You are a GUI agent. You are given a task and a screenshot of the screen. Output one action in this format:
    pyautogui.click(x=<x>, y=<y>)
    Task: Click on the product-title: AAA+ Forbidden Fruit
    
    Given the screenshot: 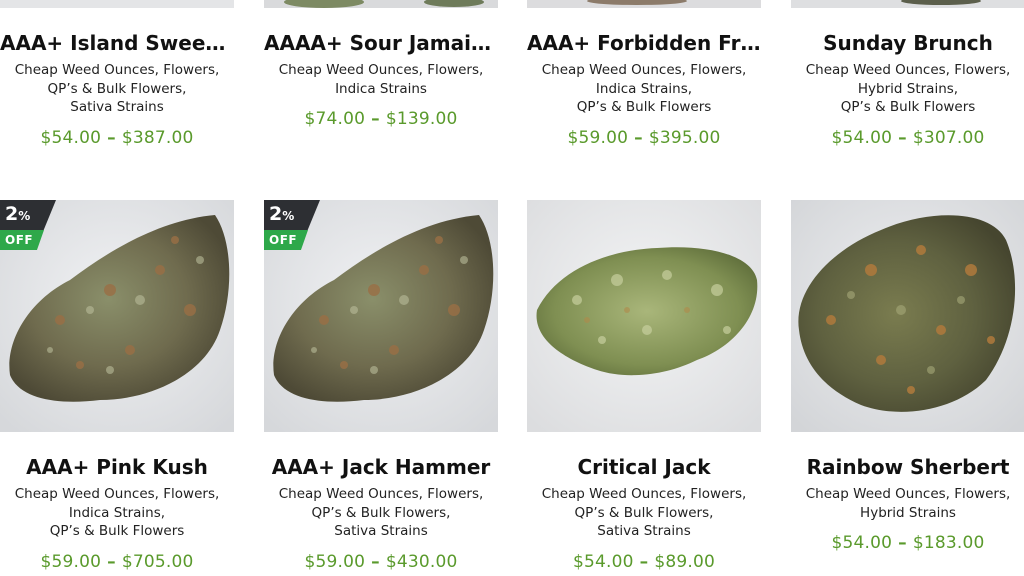 What is the action you would take?
    pyautogui.click(x=644, y=43)
    